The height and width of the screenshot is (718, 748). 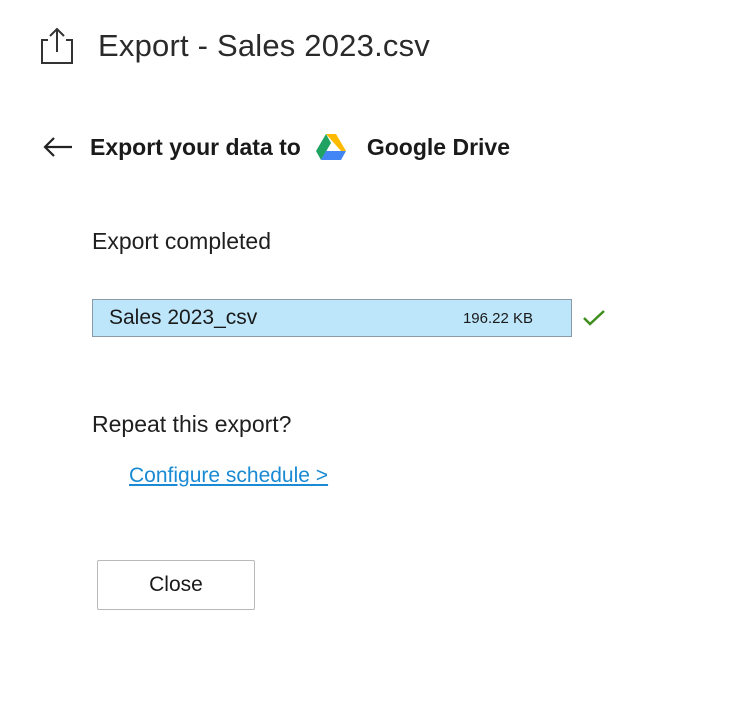 What do you see at coordinates (181, 241) in the screenshot?
I see `export-status: Export completed` at bounding box center [181, 241].